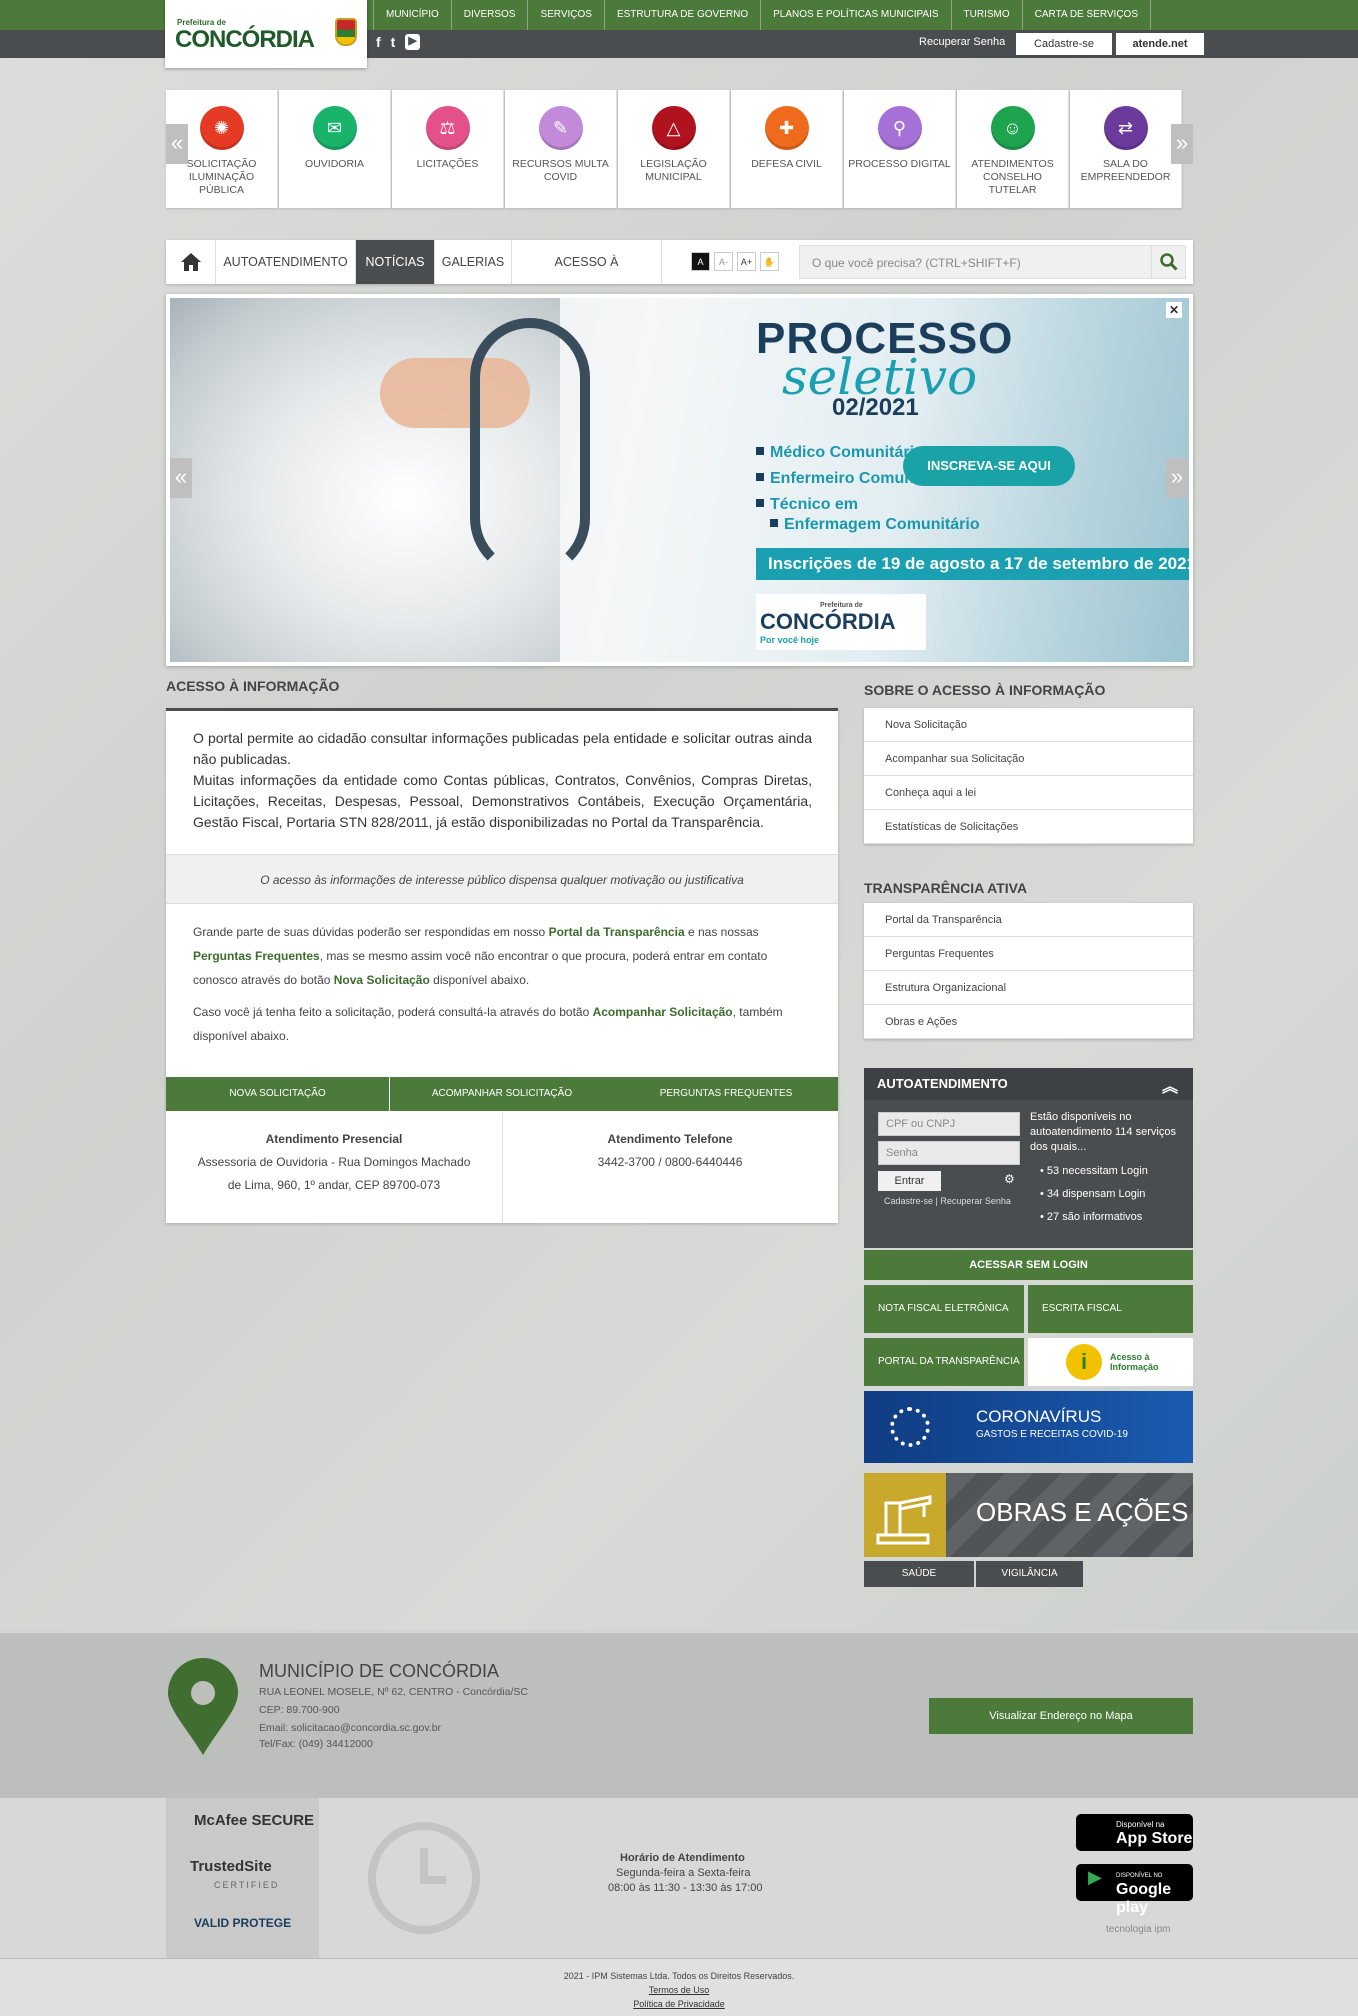  I want to click on home-button, so click(191, 262).